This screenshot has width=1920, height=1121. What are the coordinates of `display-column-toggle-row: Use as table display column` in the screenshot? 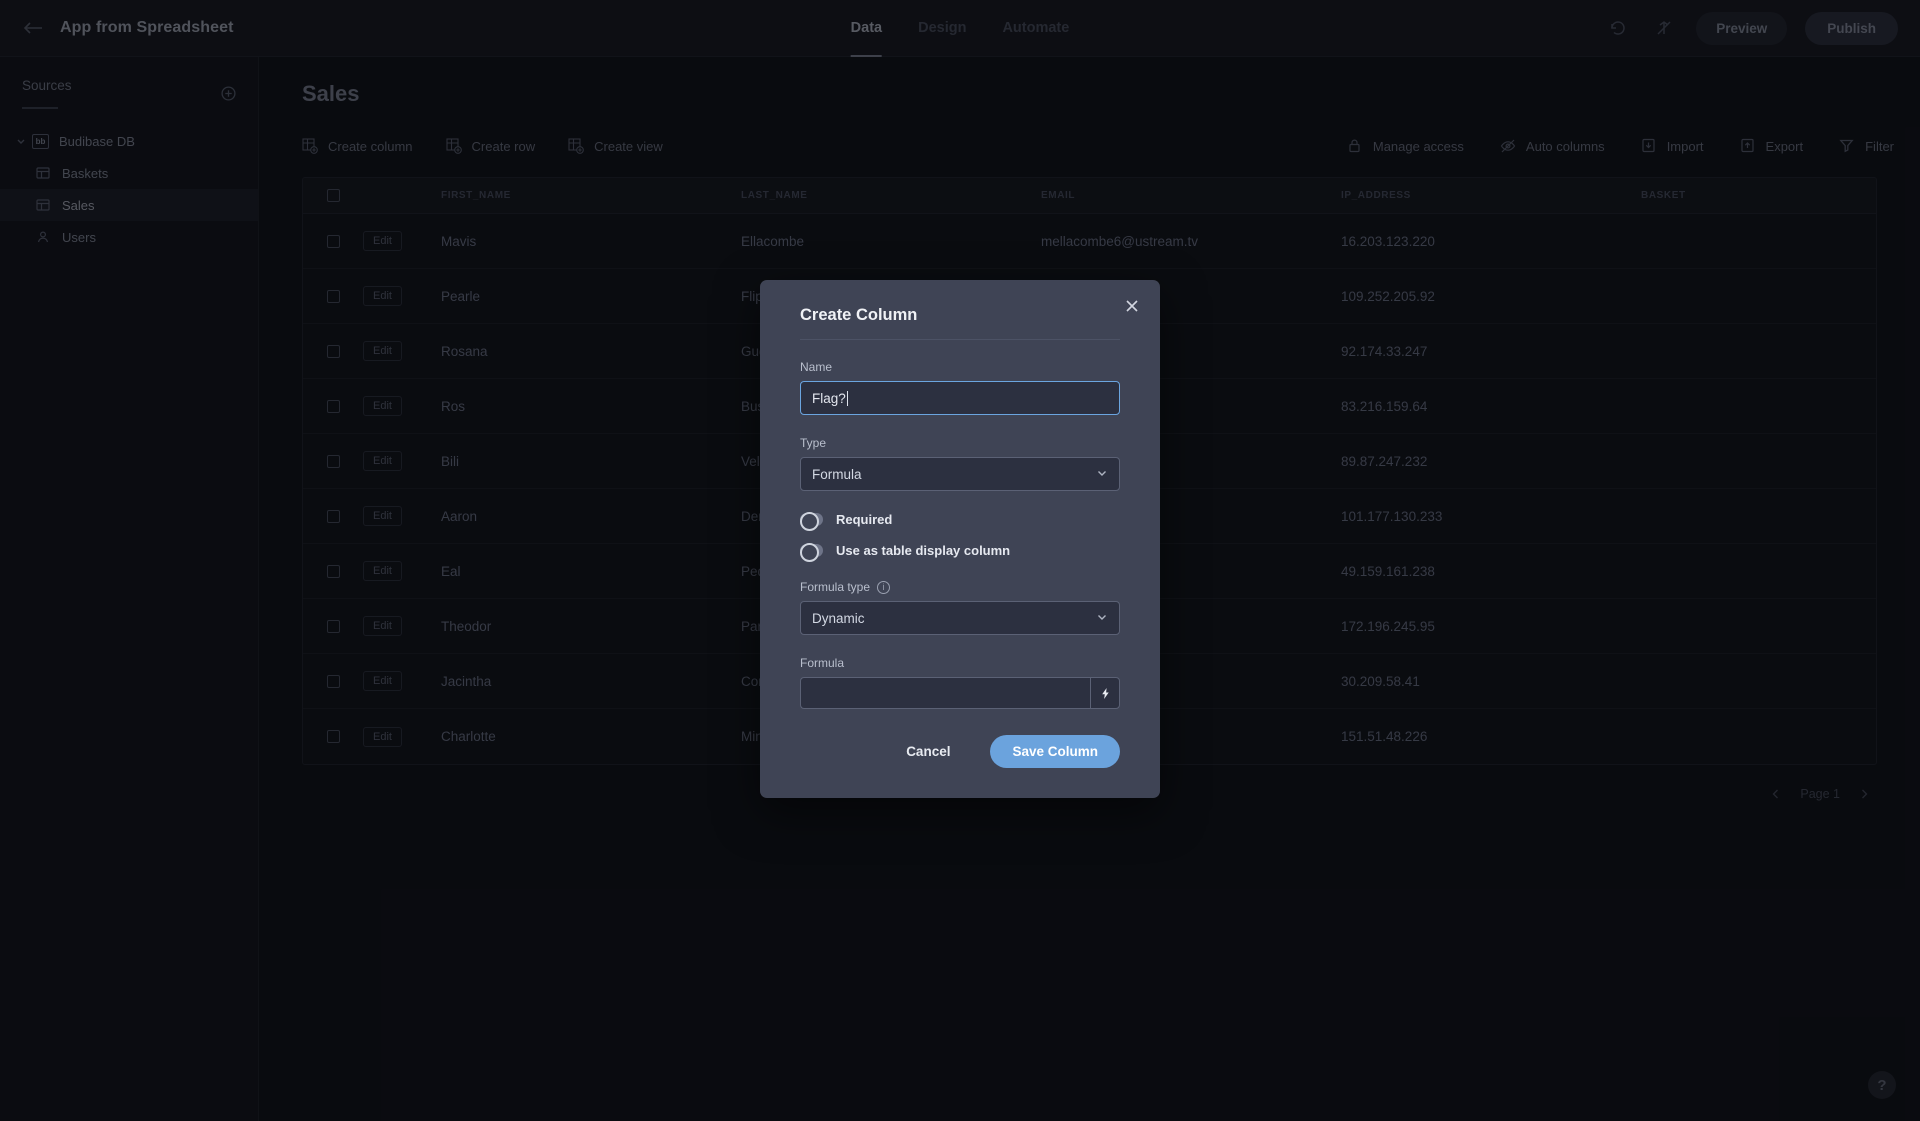 It's located at (960, 552).